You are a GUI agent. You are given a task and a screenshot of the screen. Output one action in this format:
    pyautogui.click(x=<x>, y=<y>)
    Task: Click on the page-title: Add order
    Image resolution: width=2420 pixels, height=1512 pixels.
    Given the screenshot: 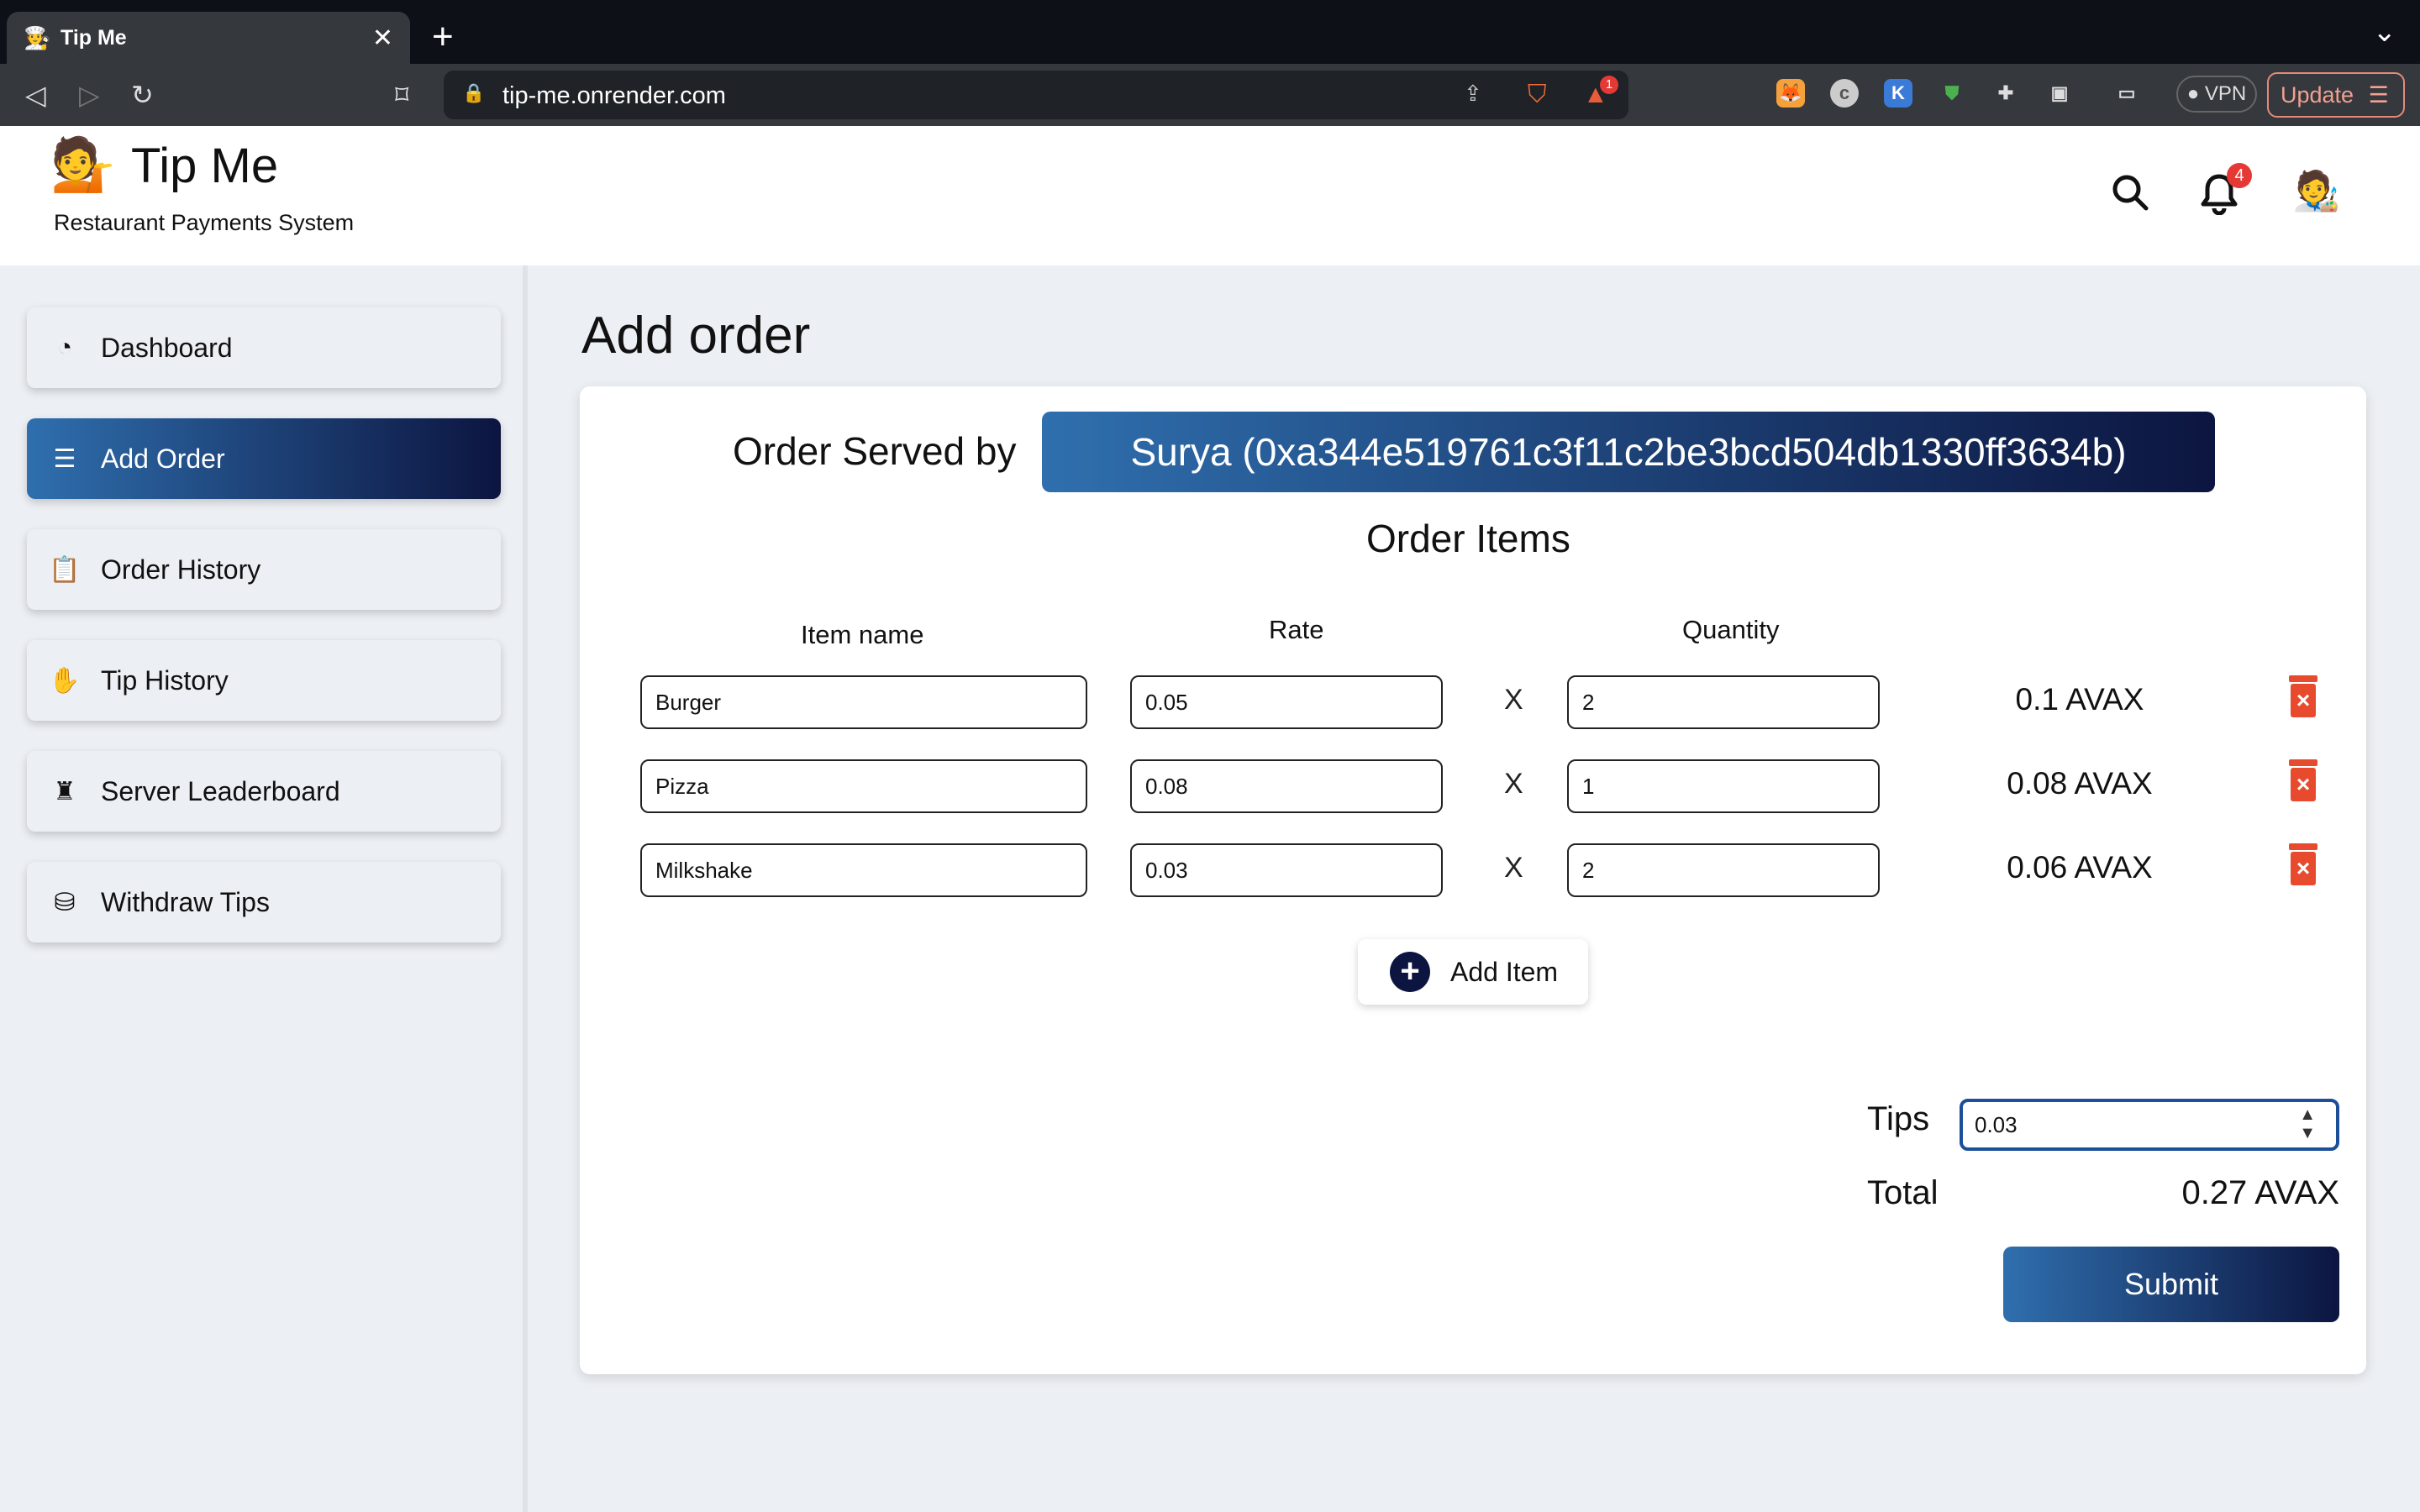 What is the action you would take?
    pyautogui.click(x=696, y=336)
    